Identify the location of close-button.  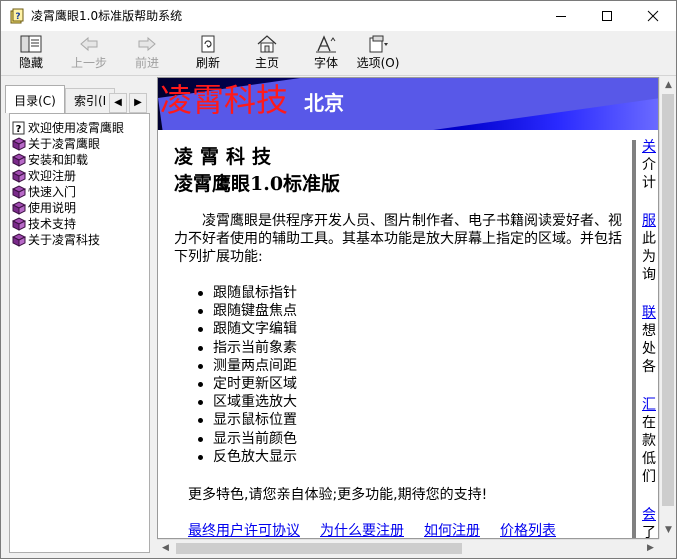
(653, 16).